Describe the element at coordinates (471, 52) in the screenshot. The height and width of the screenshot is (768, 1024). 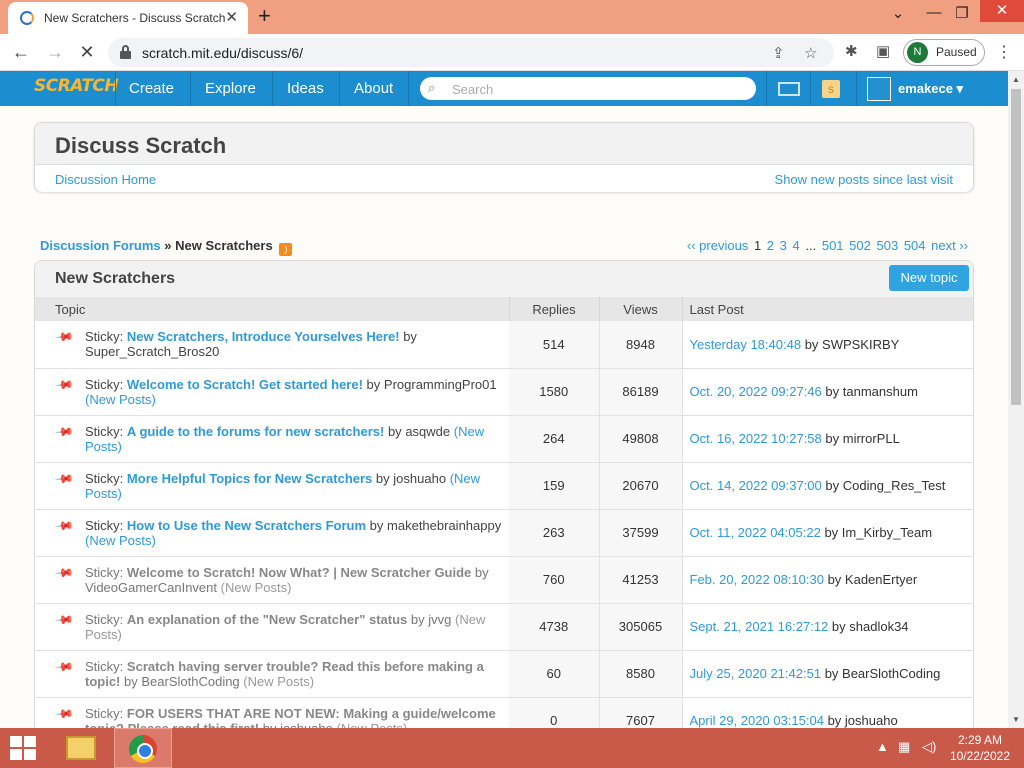
I see `address-bar: scratch.mit.edu/discuss/6/ ⇪ ☆` at that location.